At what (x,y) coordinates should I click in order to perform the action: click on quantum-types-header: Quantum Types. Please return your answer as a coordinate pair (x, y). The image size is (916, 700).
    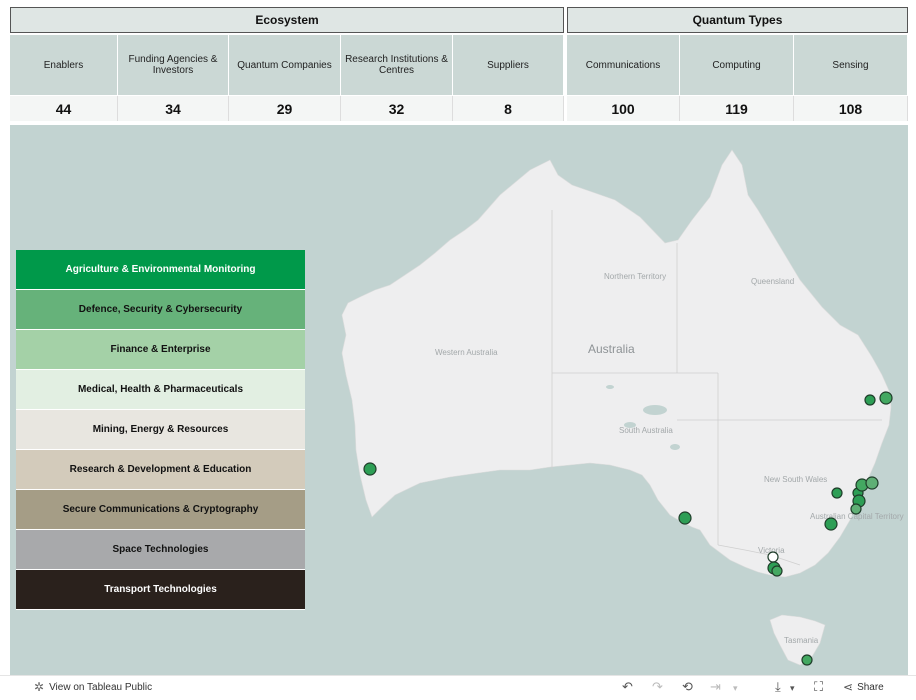
    Looking at the image, I should click on (737, 20).